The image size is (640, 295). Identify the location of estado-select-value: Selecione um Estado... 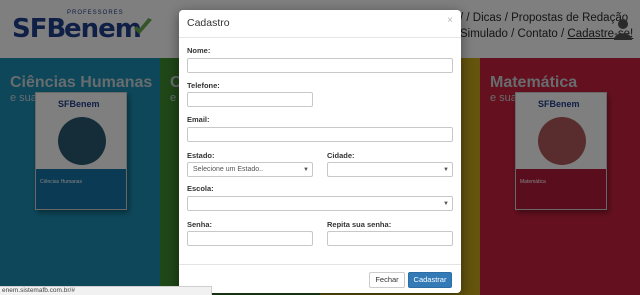
(228, 169).